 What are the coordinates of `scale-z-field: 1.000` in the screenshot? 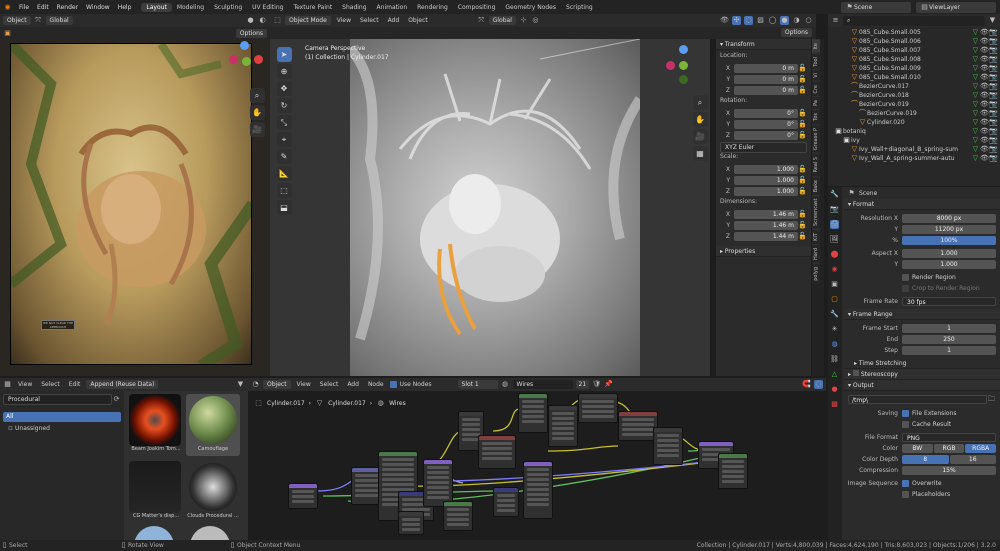 It's located at (766, 191).